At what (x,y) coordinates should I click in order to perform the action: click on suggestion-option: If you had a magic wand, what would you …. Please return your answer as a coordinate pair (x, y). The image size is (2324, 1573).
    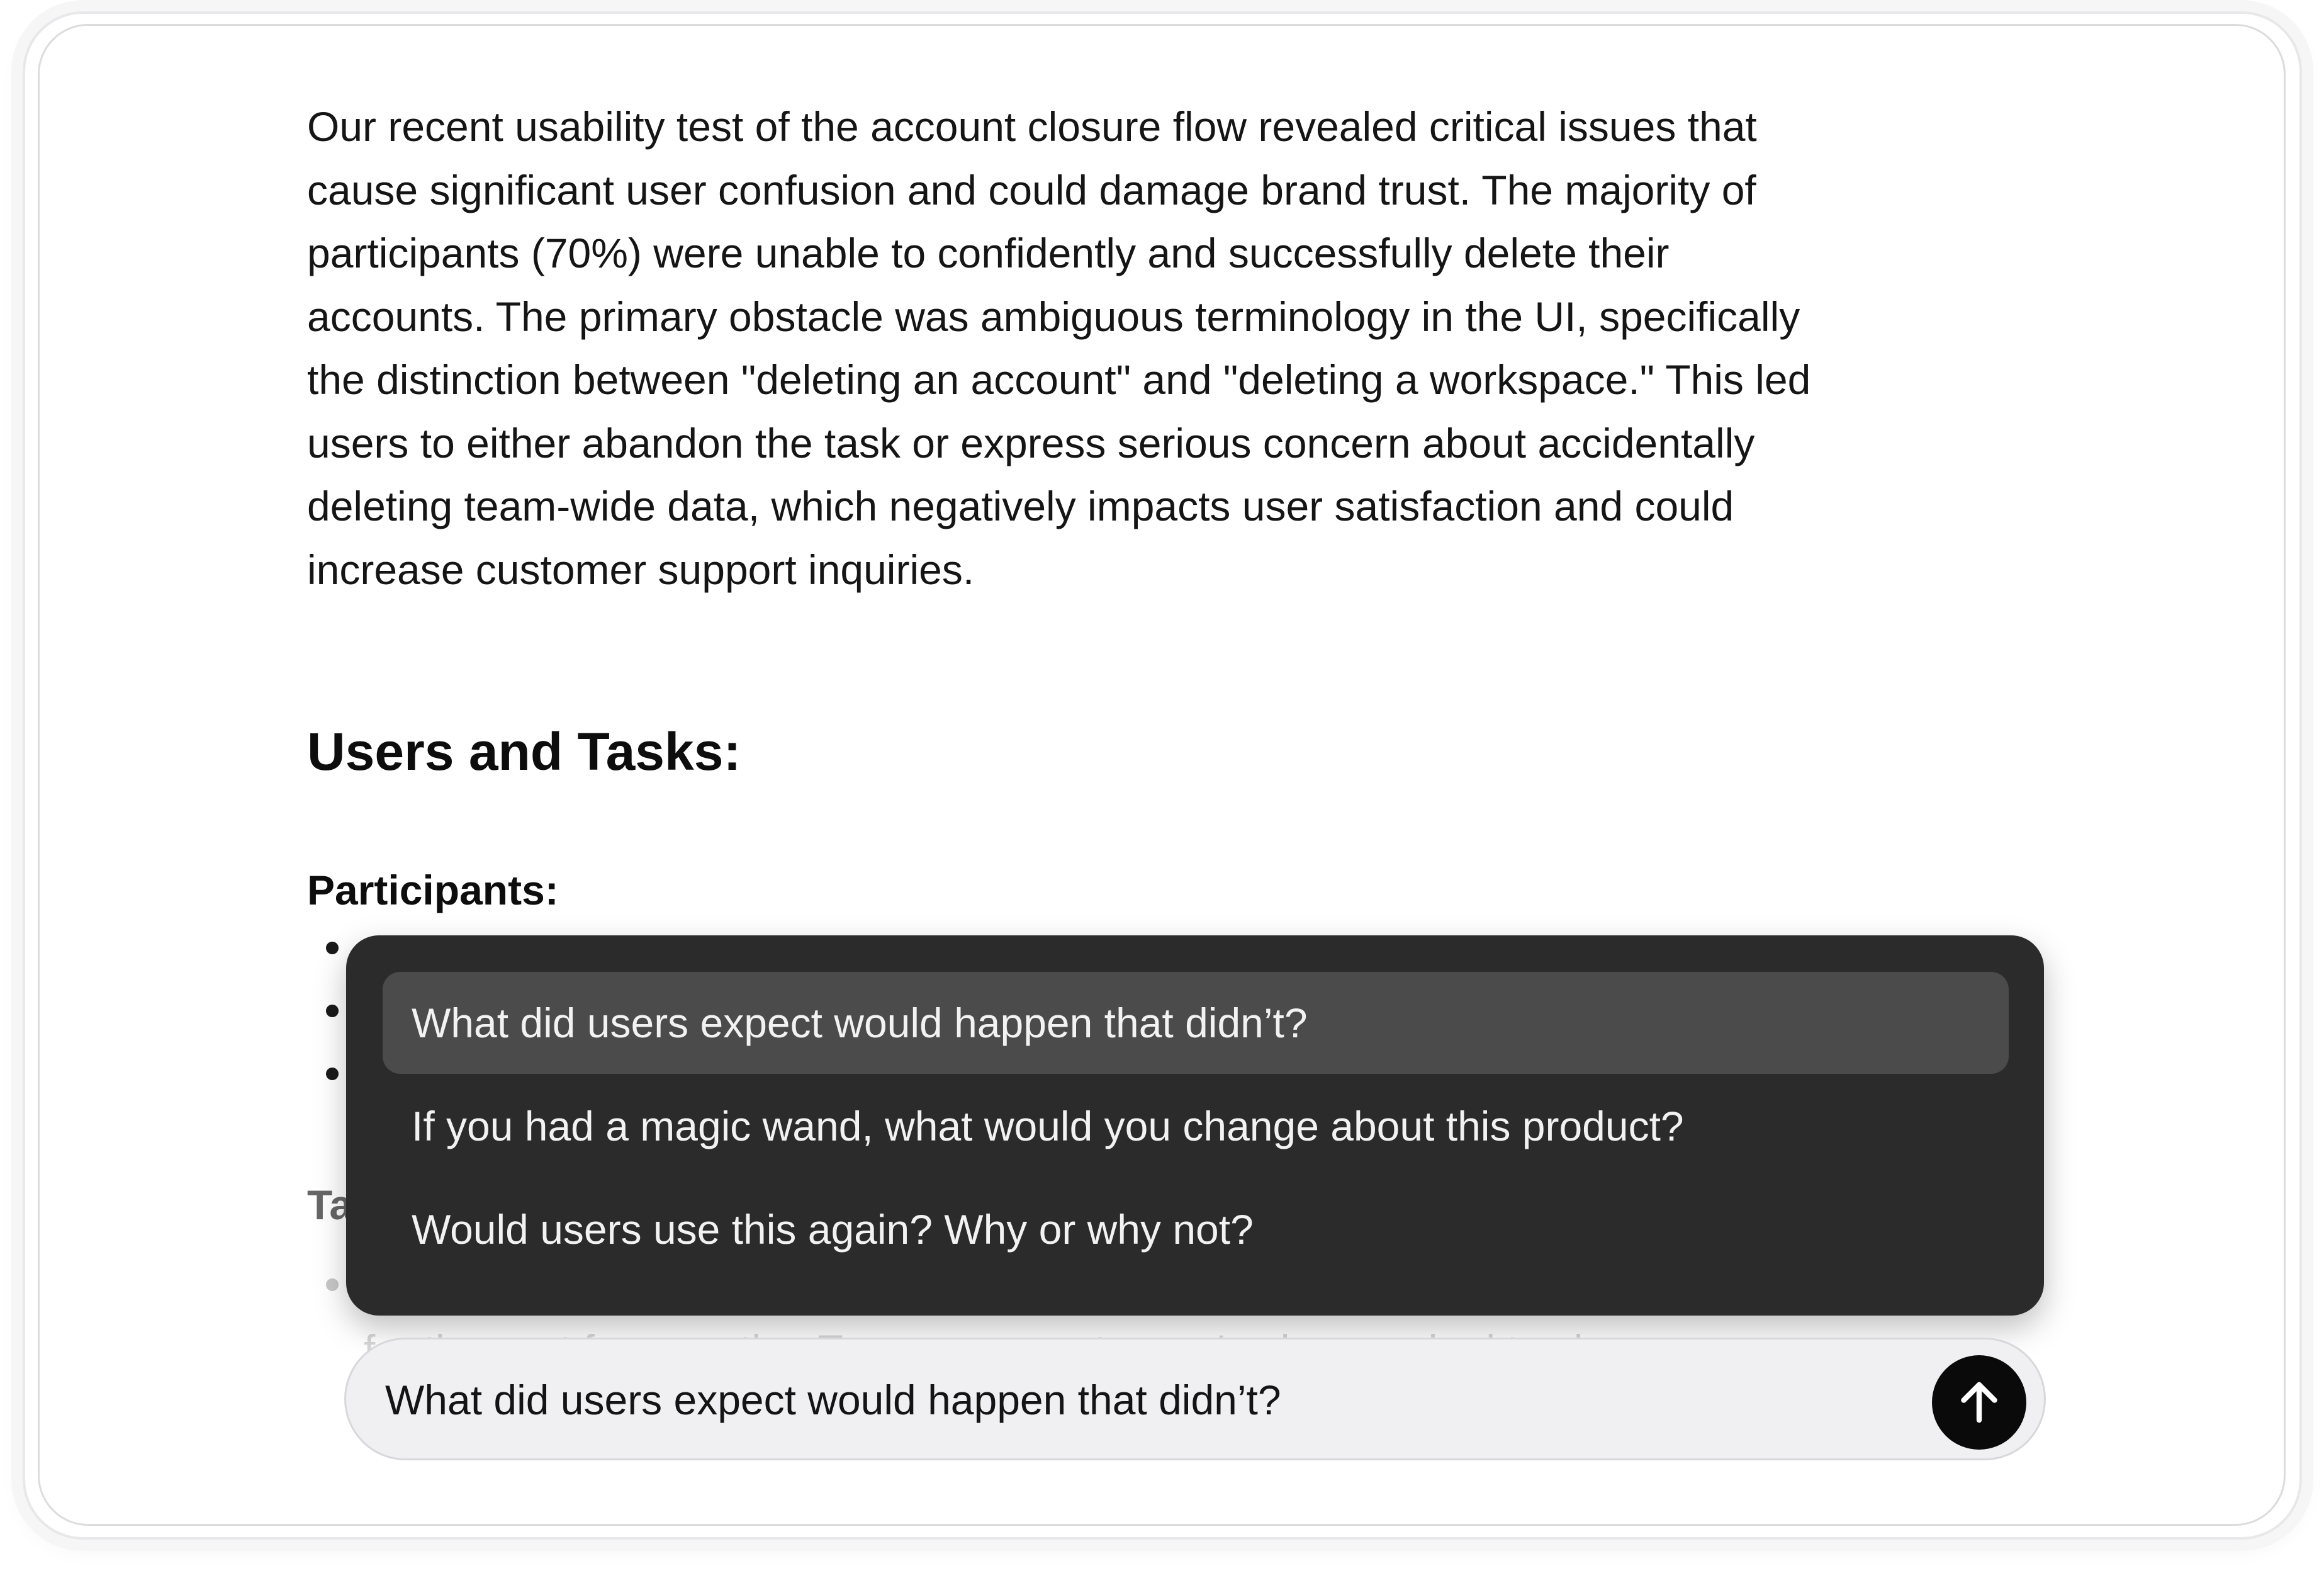
    Looking at the image, I should click on (1196, 1126).